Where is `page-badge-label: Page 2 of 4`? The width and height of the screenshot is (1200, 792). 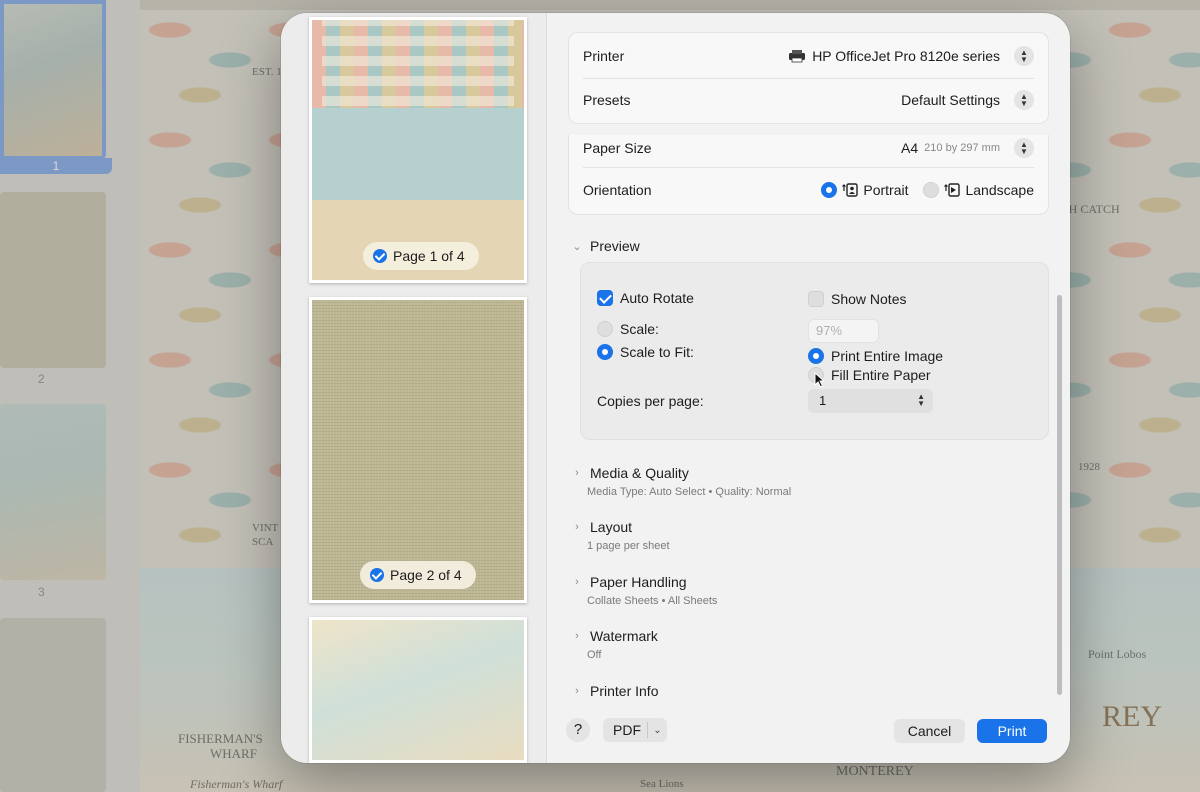 page-badge-label: Page 2 of 4 is located at coordinates (426, 575).